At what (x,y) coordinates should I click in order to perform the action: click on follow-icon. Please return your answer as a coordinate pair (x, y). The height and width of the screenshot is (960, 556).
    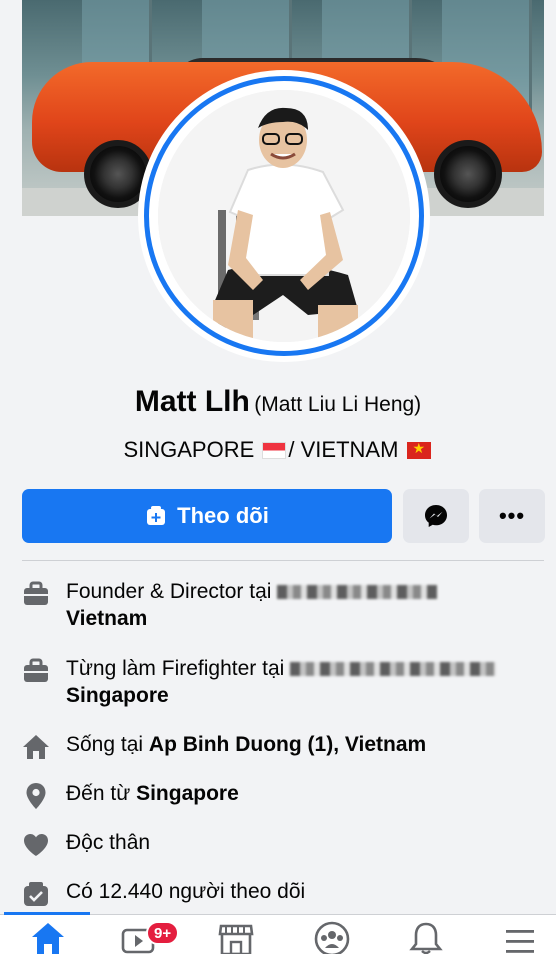
    Looking at the image, I should click on (156, 515).